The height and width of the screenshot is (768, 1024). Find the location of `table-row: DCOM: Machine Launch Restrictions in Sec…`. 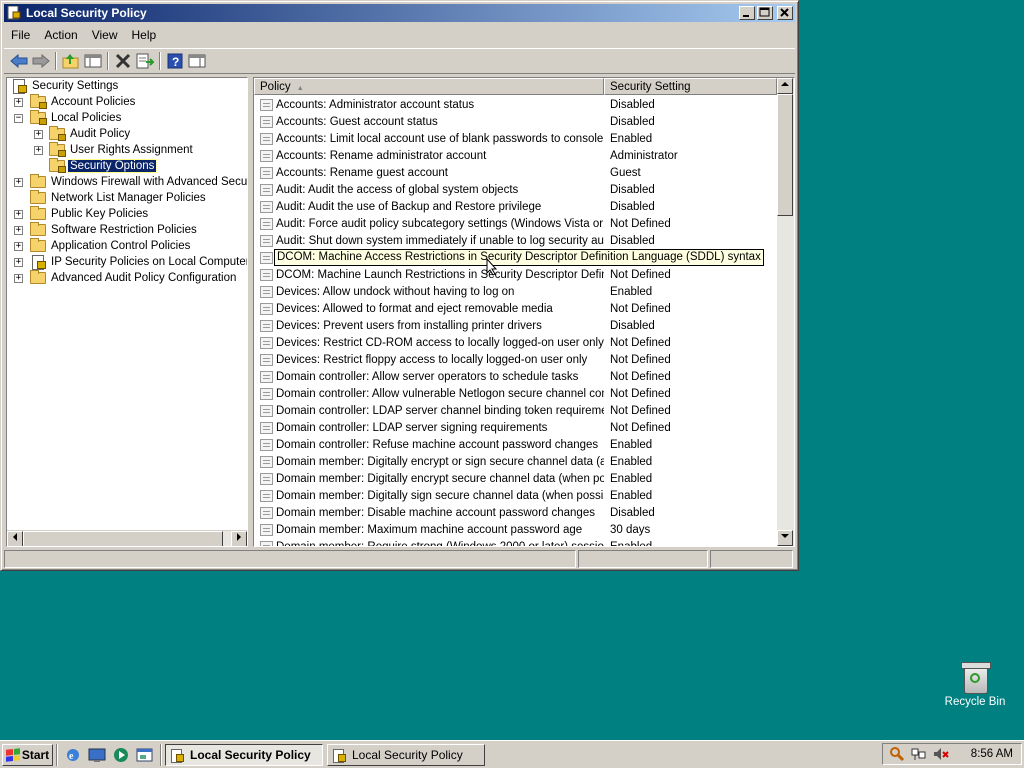

table-row: DCOM: Machine Launch Restrictions in Sec… is located at coordinates (515, 274).